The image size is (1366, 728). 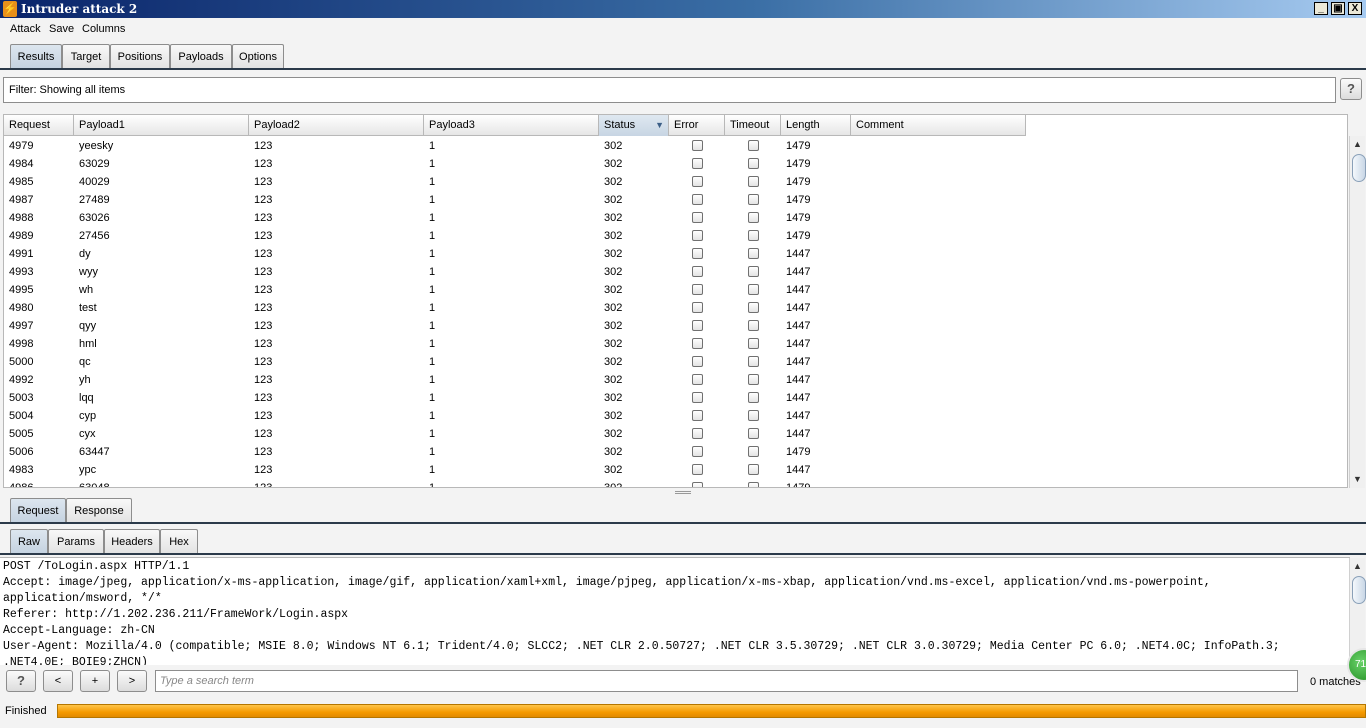 What do you see at coordinates (515, 308) in the screenshot?
I see `table-row: 4980 test 123 1 302 1447` at bounding box center [515, 308].